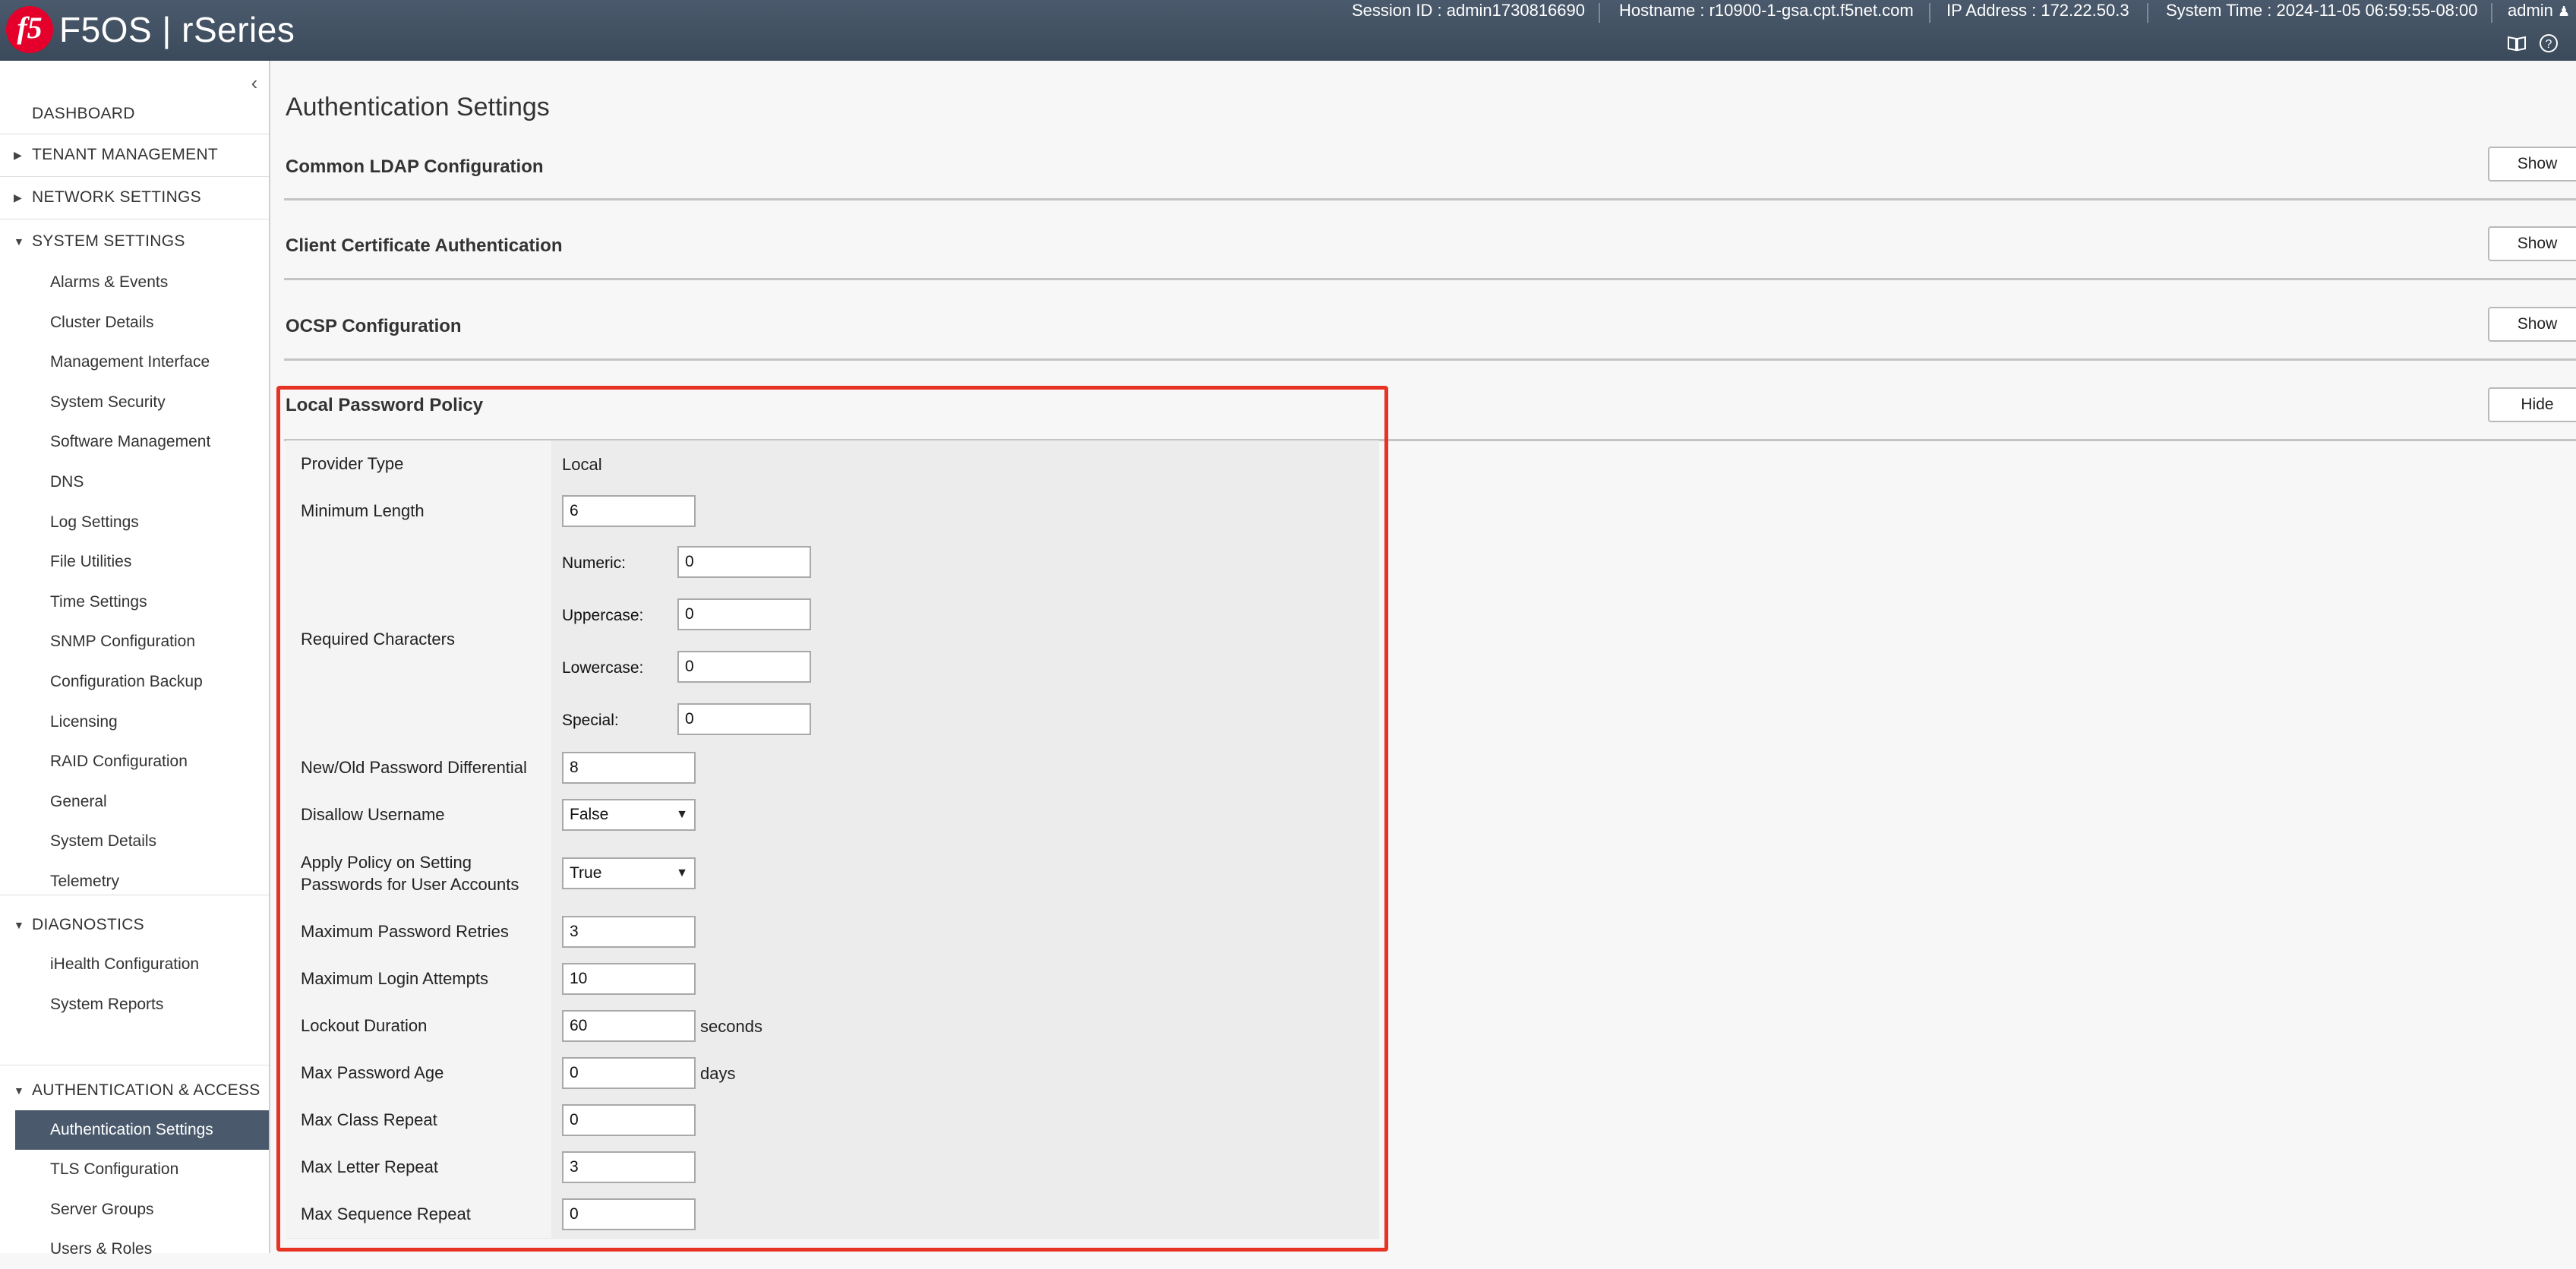  What do you see at coordinates (629, 873) in the screenshot?
I see `apply-policy-select: True ▼` at bounding box center [629, 873].